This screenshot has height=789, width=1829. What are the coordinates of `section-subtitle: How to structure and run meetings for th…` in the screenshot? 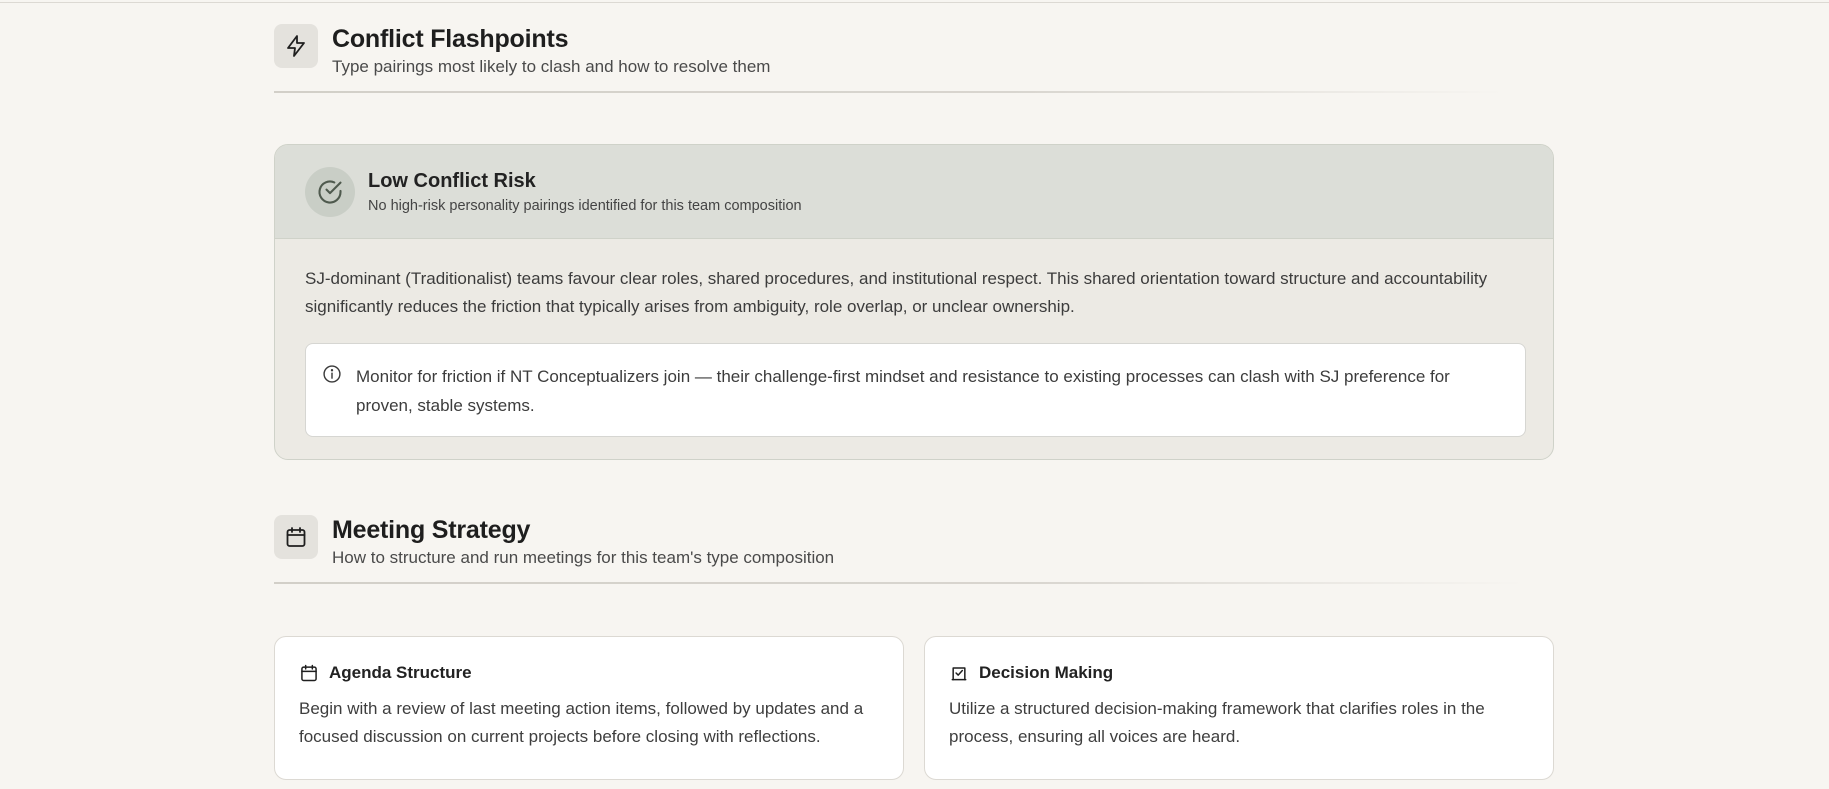 It's located at (583, 557).